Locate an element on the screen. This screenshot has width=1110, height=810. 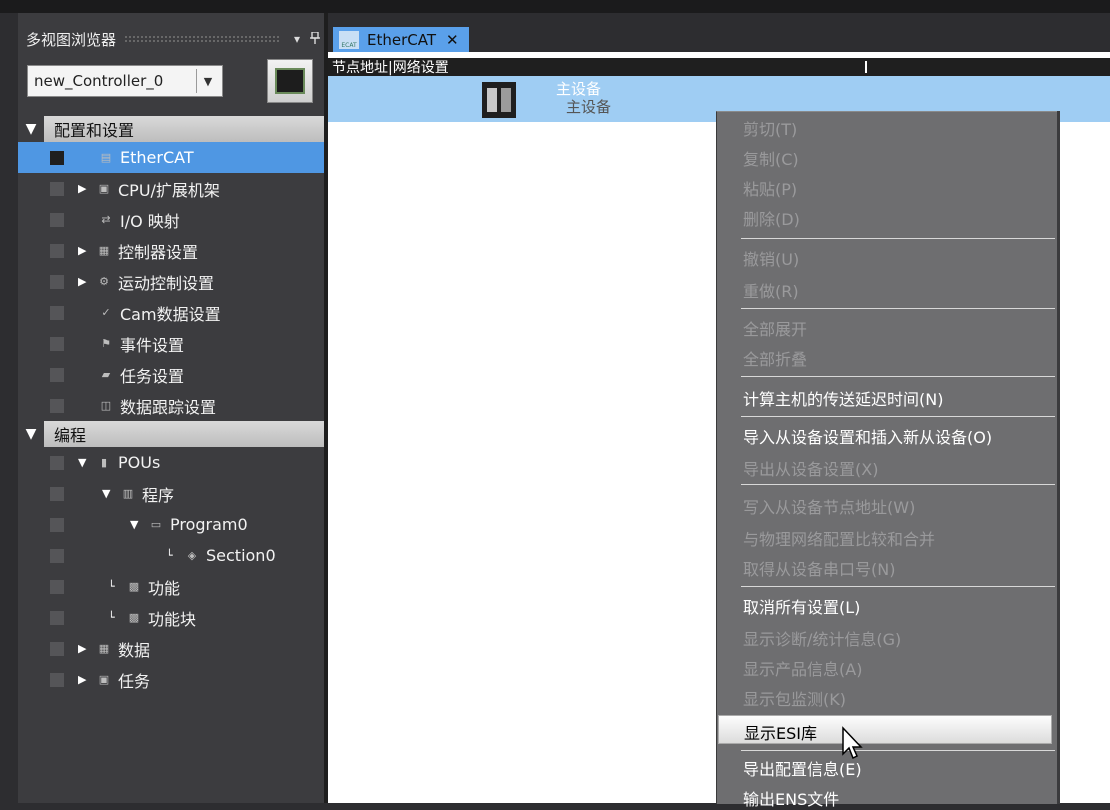
tree-item-controller-settings: ▶ ▦ 控制器设置 is located at coordinates (171, 250).